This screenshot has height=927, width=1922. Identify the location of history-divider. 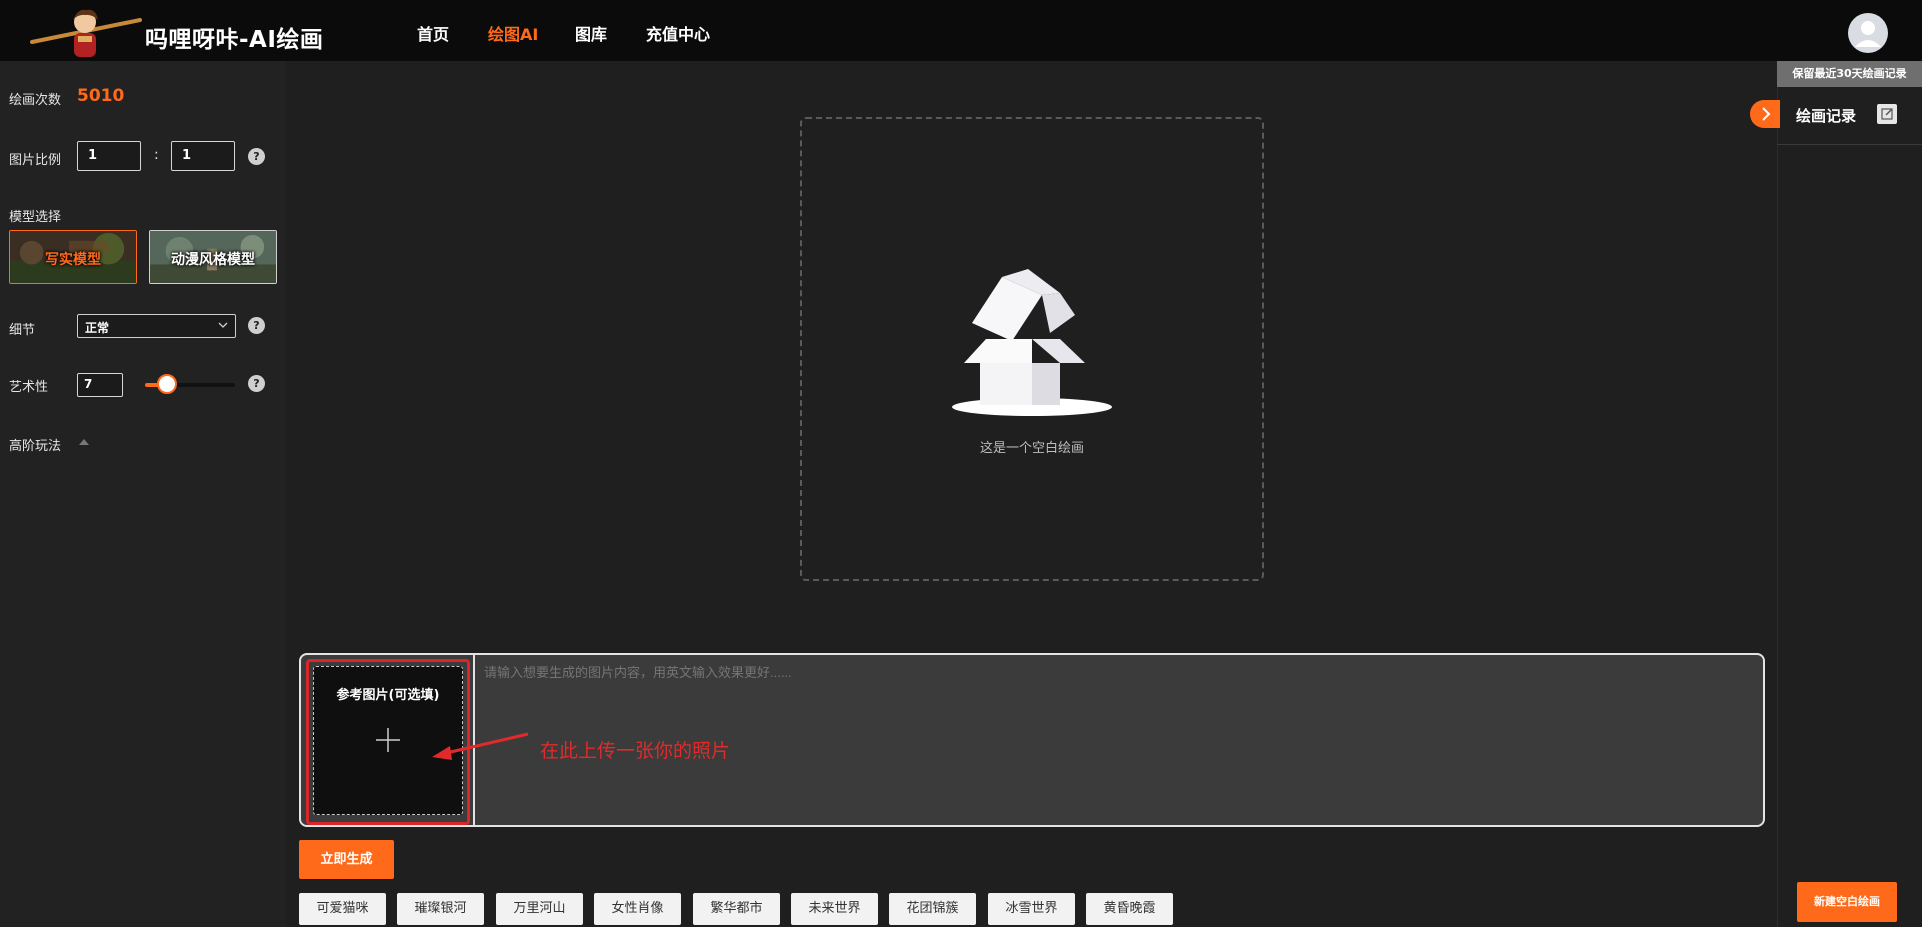
(1849, 144).